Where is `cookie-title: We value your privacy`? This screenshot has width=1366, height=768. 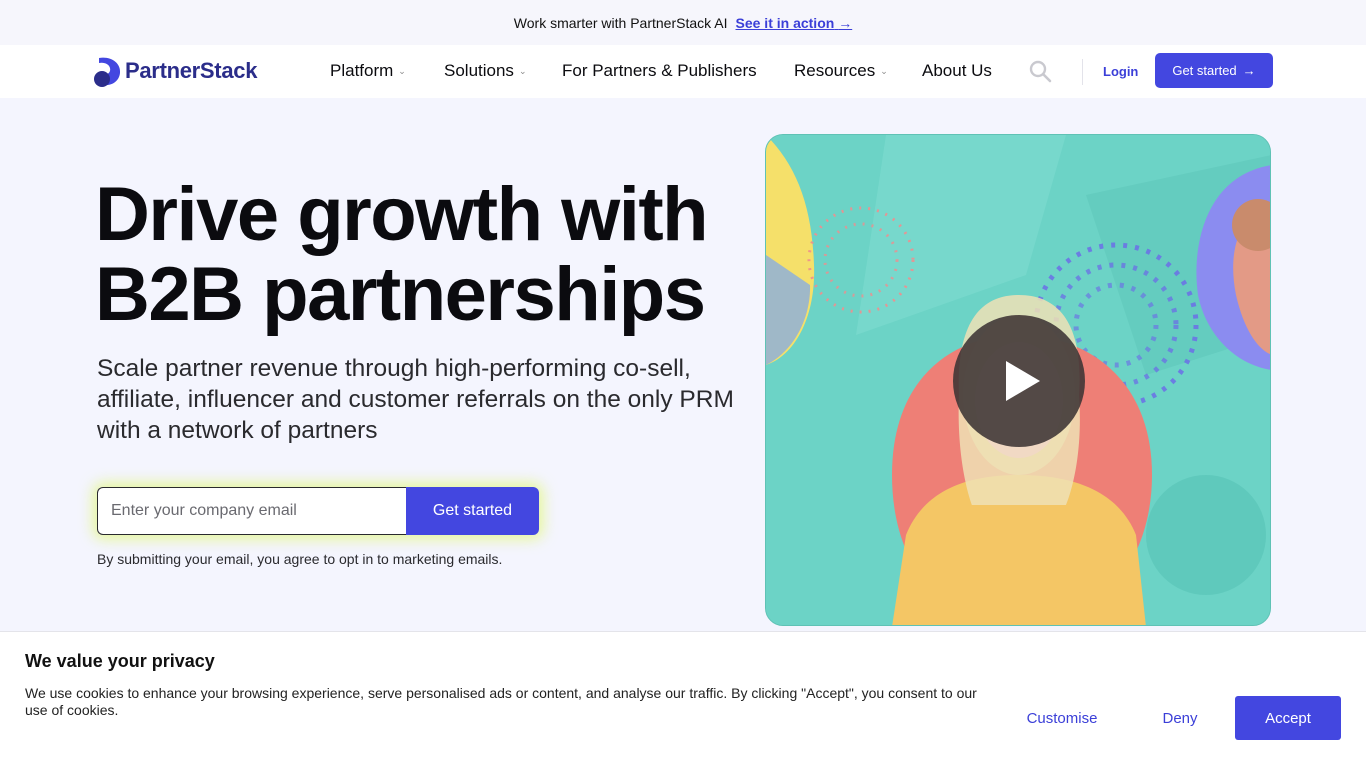
cookie-title: We value your privacy is located at coordinates (120, 661).